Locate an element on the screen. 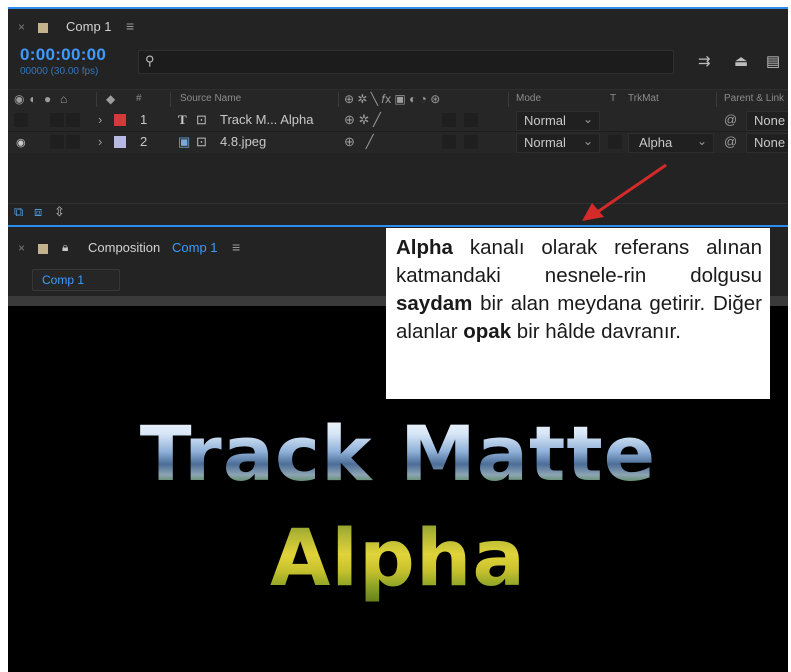  layer-name: 4.8.jpeg is located at coordinates (243, 141).